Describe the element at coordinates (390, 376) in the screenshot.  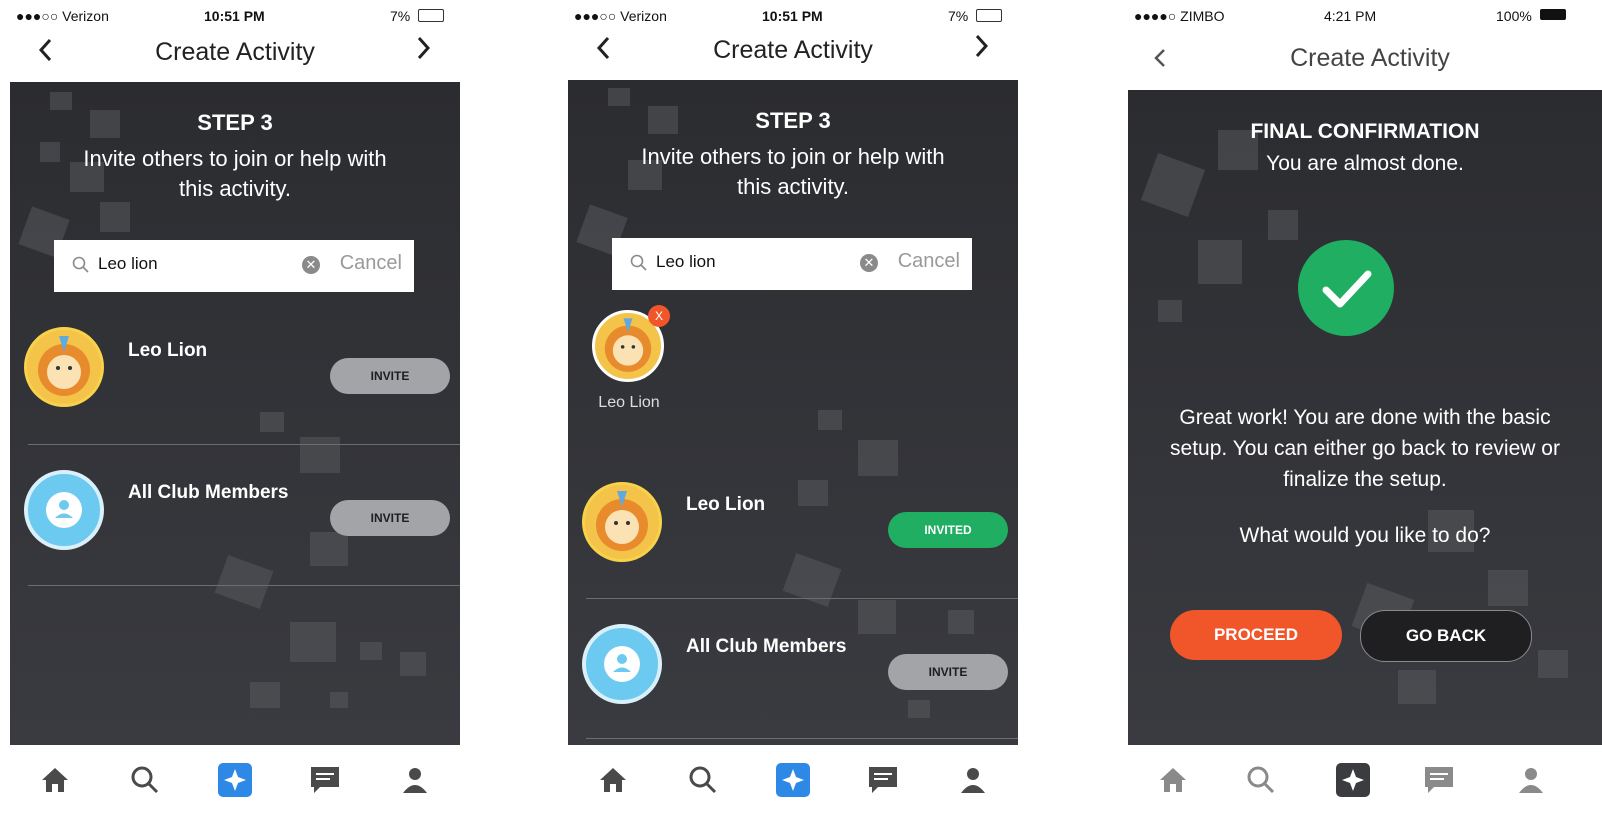
I see `invite-button-leo-lion: INVITE` at that location.